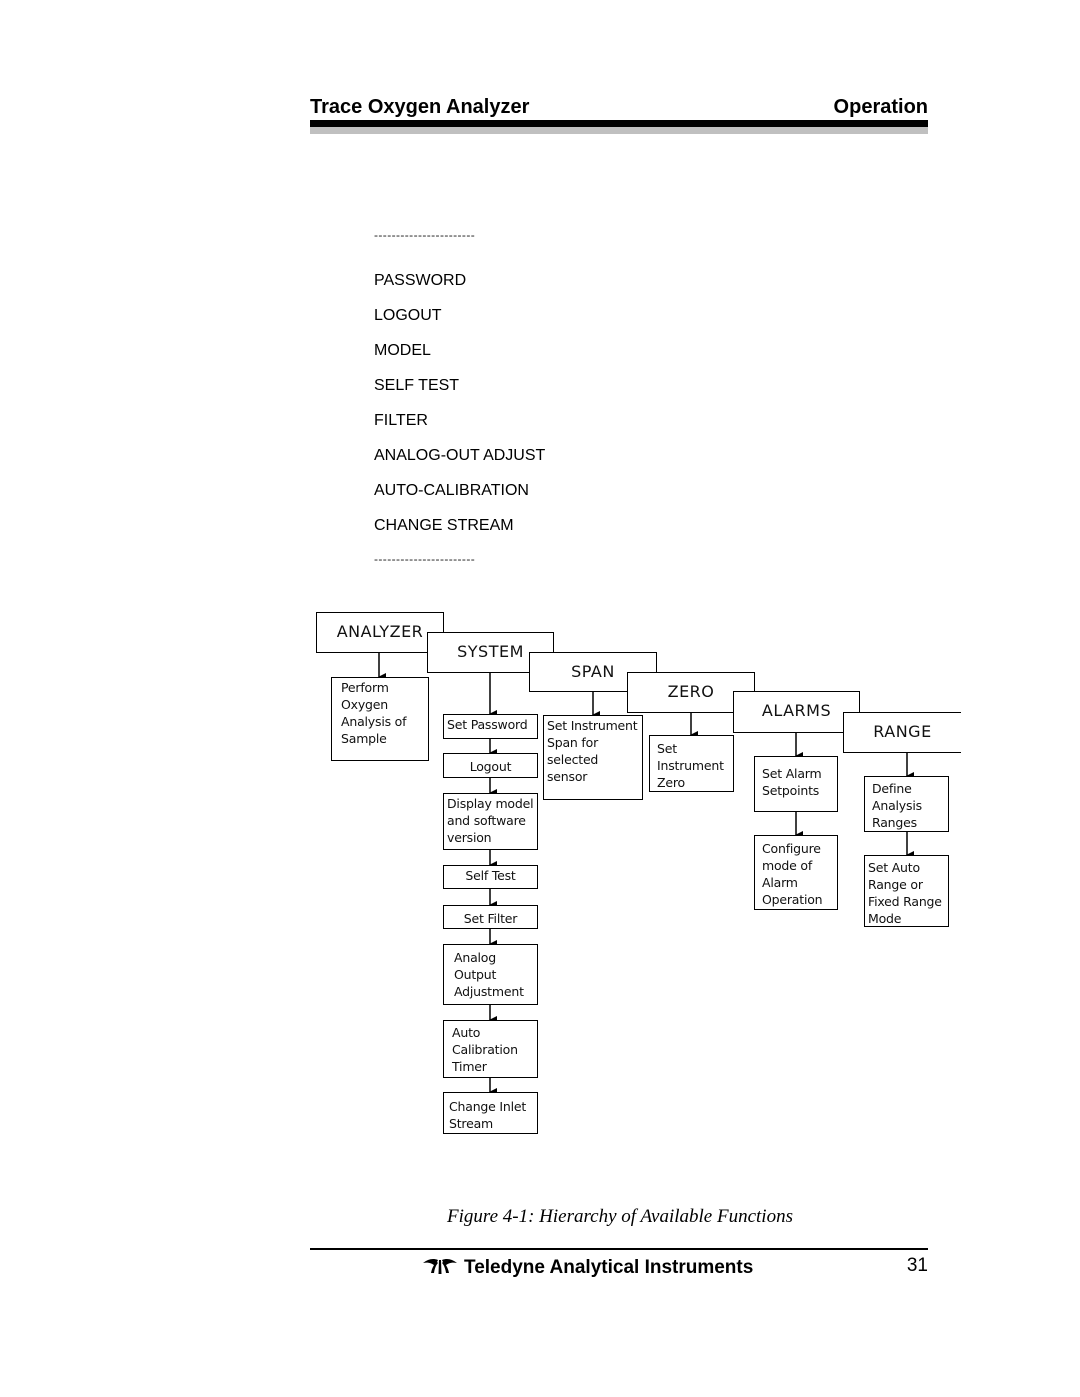  What do you see at coordinates (444, 525) in the screenshot?
I see `menu-item-change-stream: CHANGE STREAM` at bounding box center [444, 525].